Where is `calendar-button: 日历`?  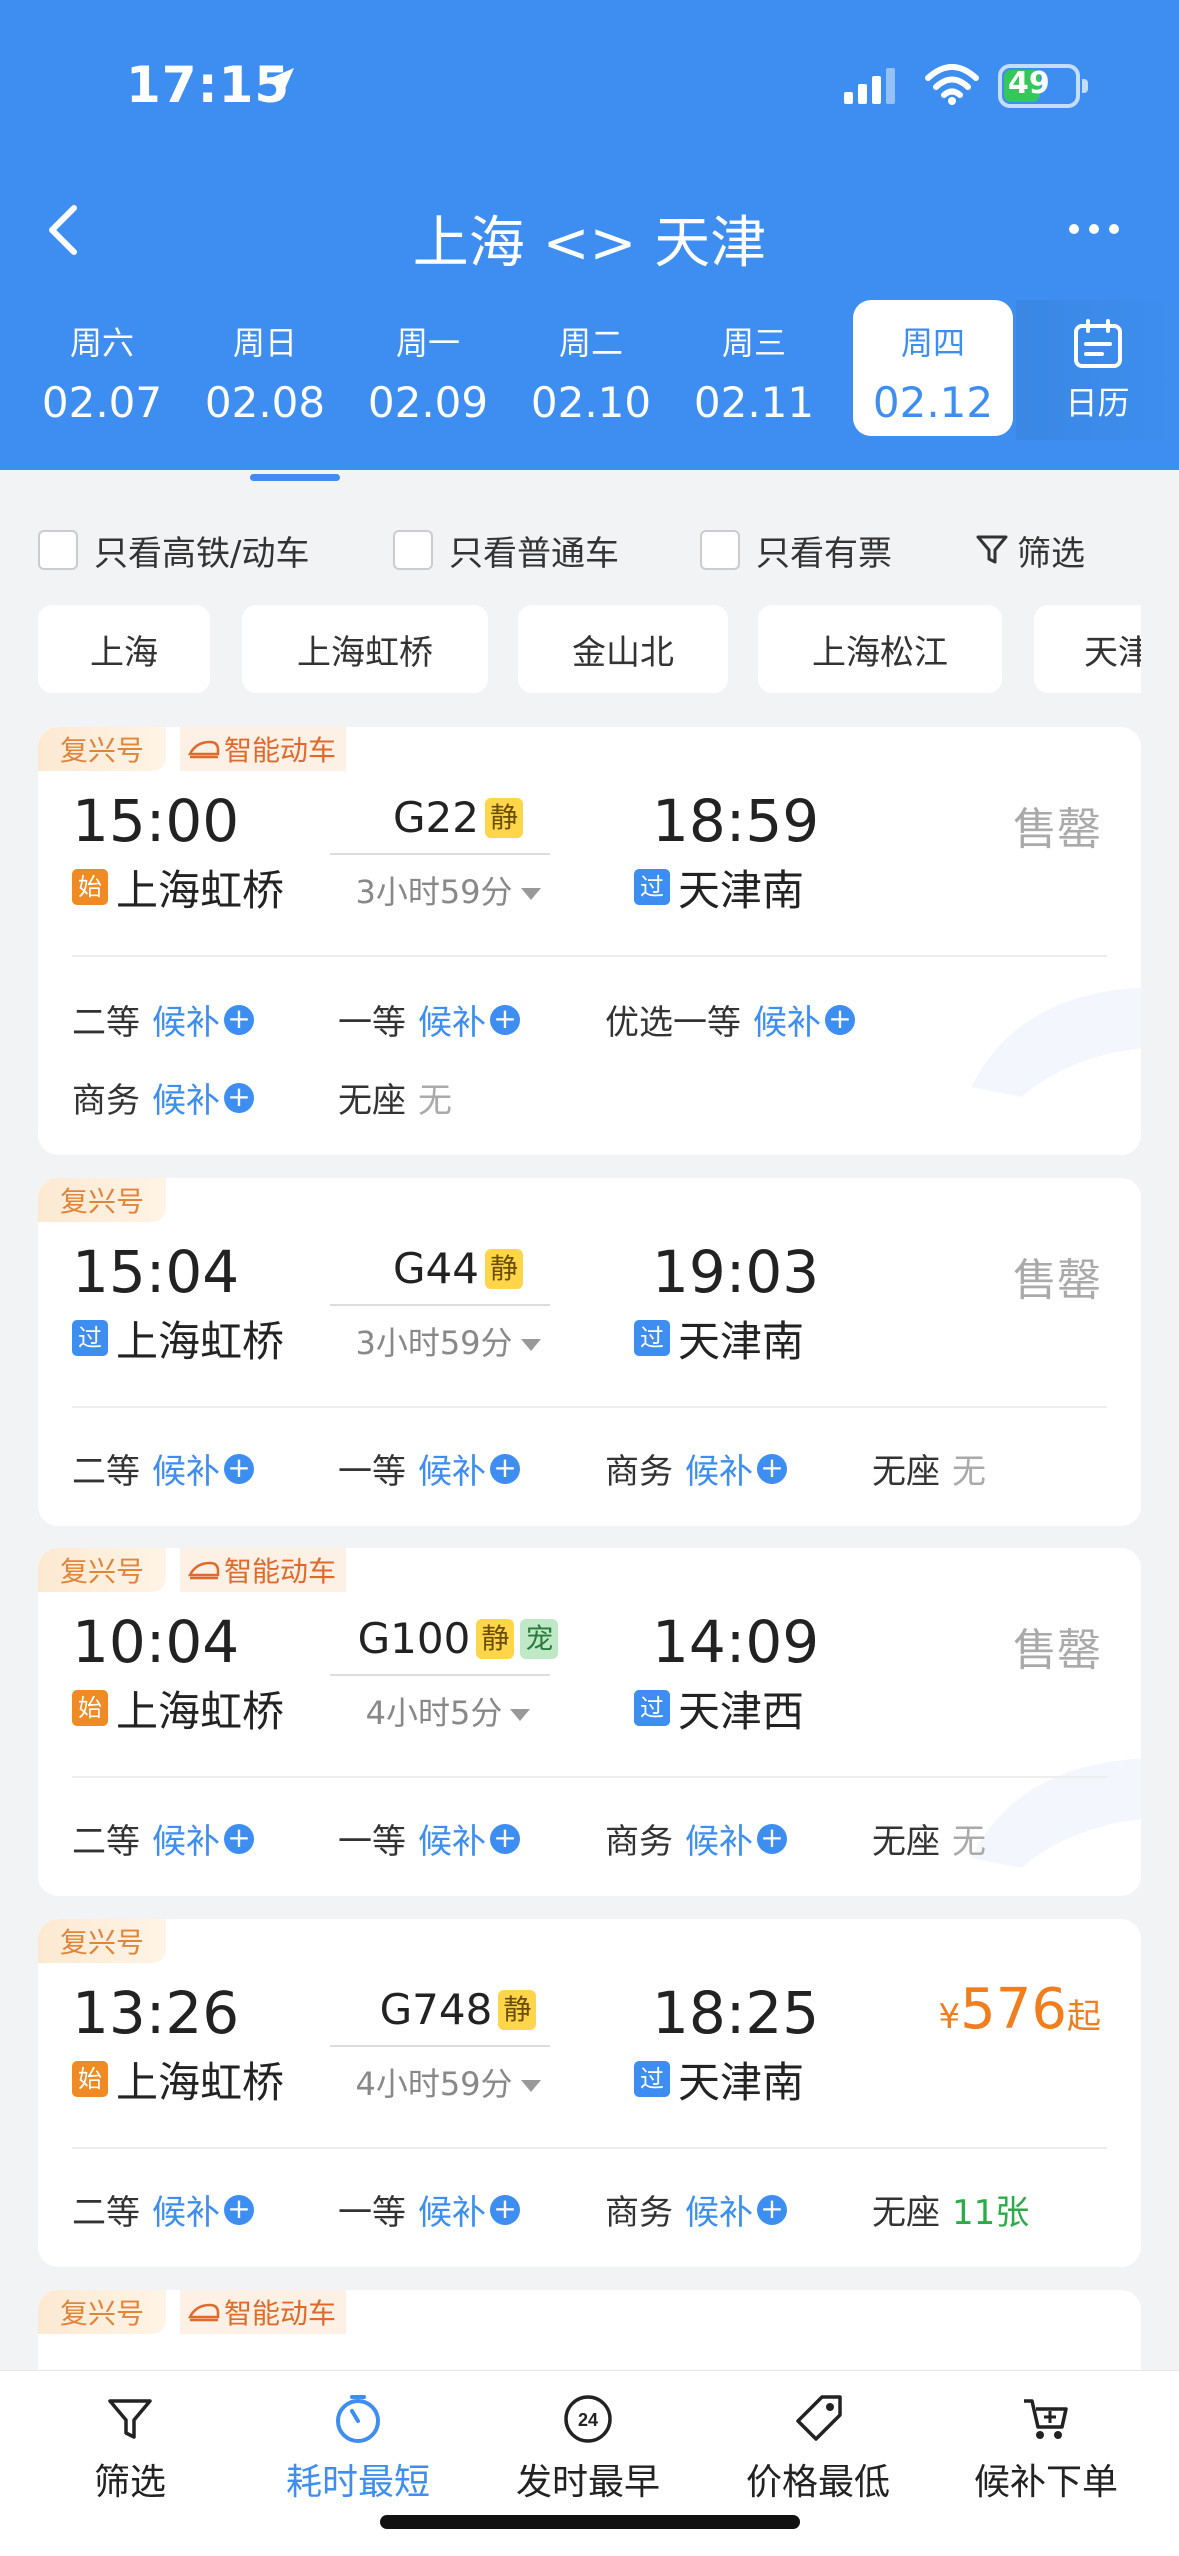 calendar-button: 日历 is located at coordinates (1097, 370).